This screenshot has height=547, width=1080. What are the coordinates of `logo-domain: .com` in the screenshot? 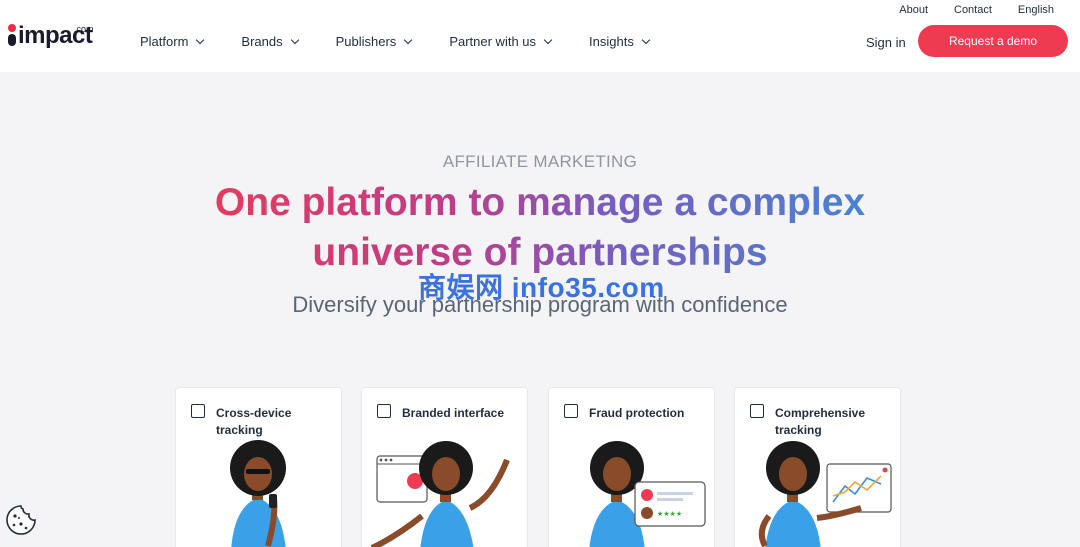 It's located at (84, 29).